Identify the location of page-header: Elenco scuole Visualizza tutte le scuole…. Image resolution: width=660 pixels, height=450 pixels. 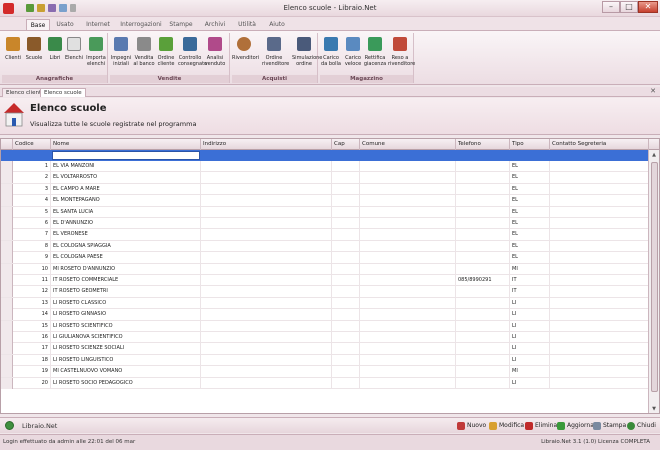
(330, 116).